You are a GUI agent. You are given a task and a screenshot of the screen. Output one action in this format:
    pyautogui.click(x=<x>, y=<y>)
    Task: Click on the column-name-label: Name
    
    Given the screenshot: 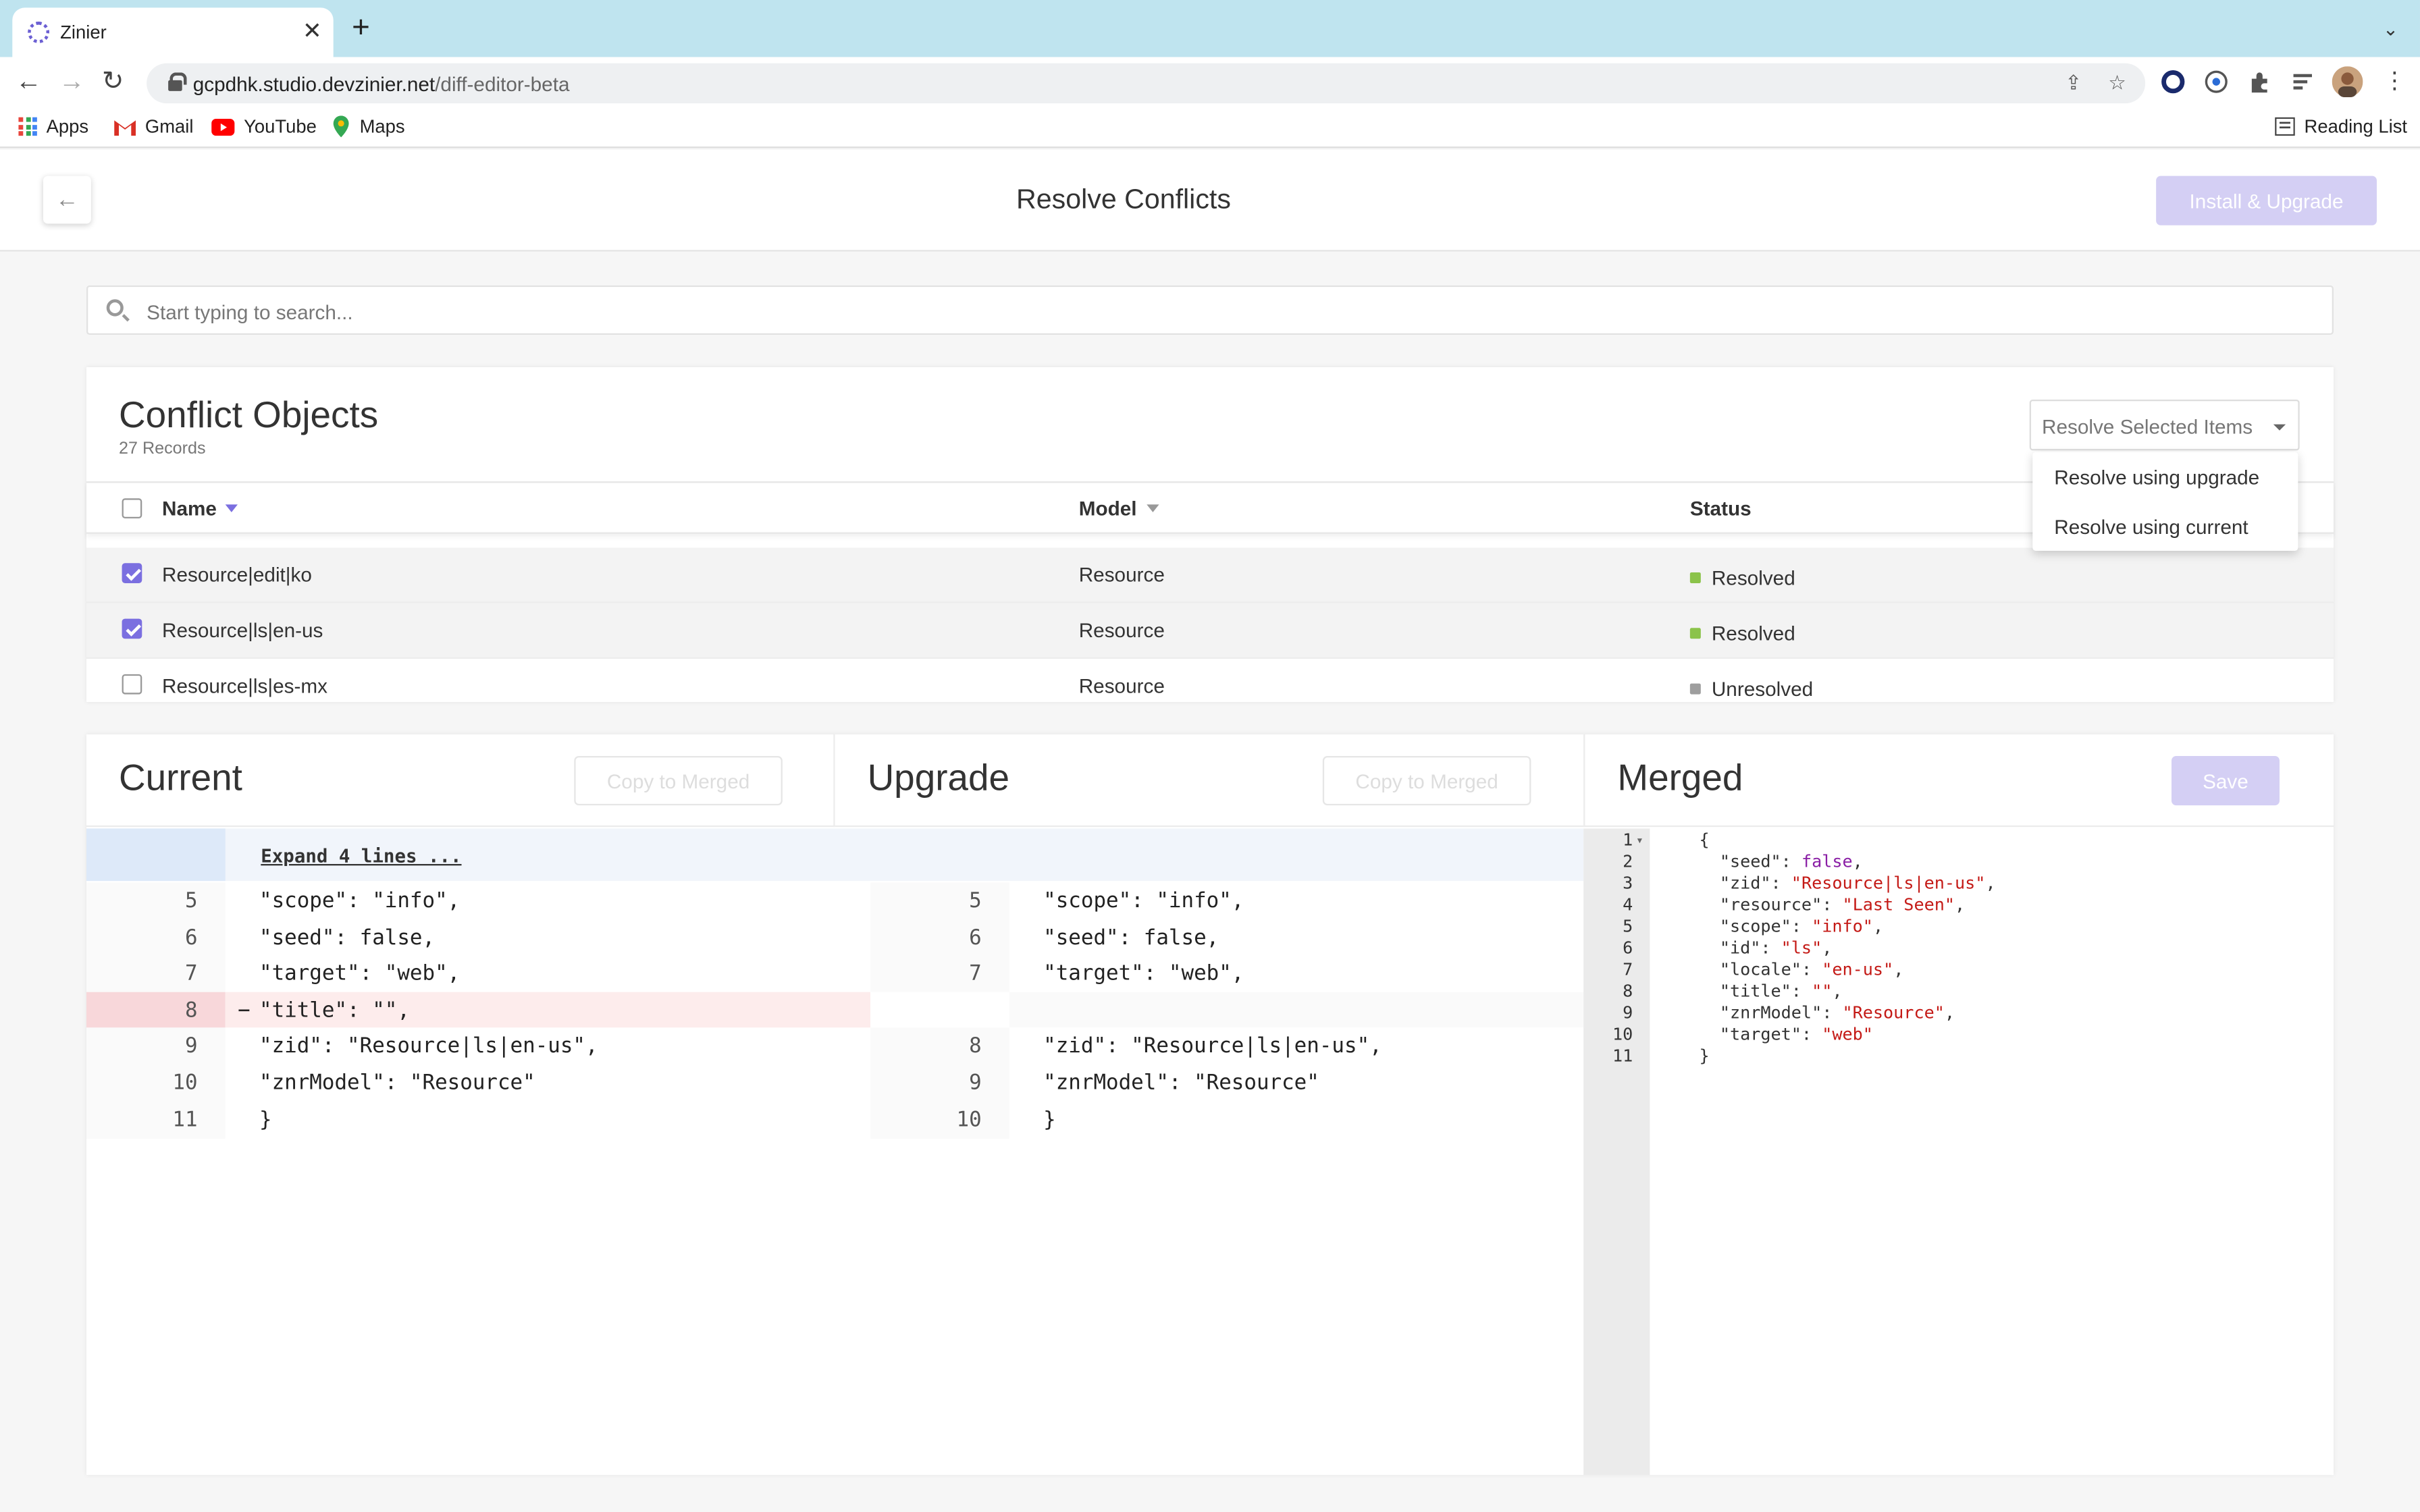 What is the action you would take?
    pyautogui.click(x=189, y=508)
    